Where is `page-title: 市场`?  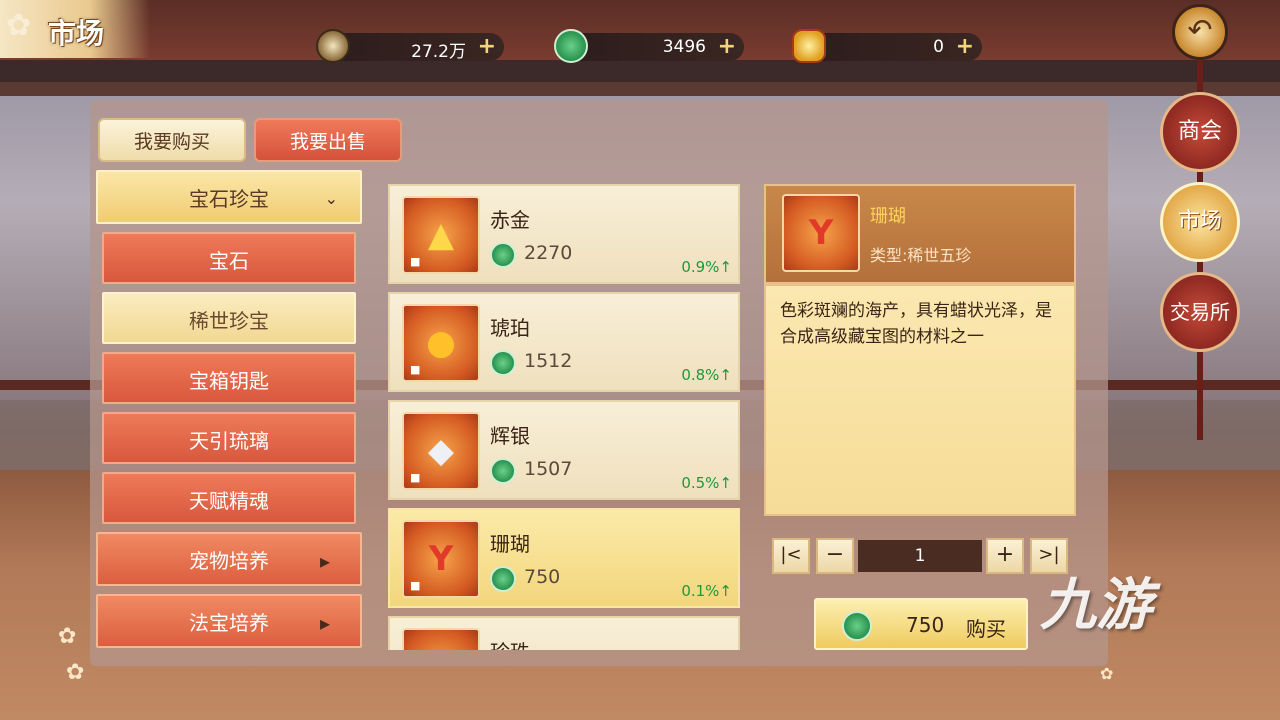 page-title: 市场 is located at coordinates (76, 33).